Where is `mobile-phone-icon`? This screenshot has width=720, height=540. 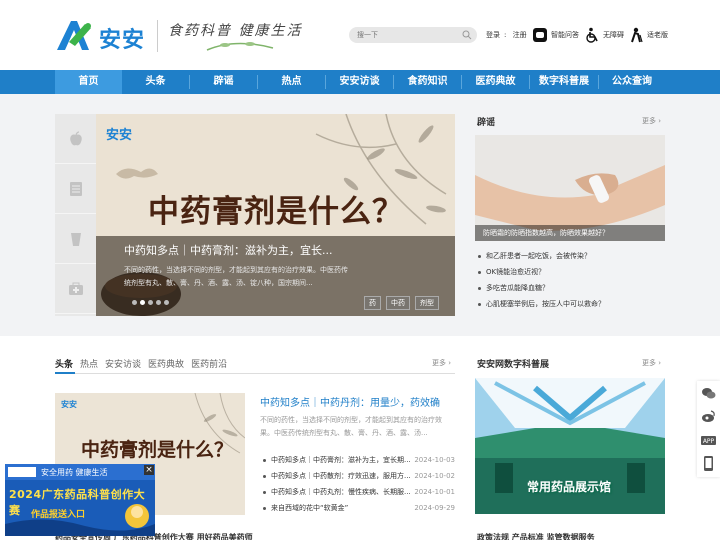
mobile-phone-icon is located at coordinates (708, 463).